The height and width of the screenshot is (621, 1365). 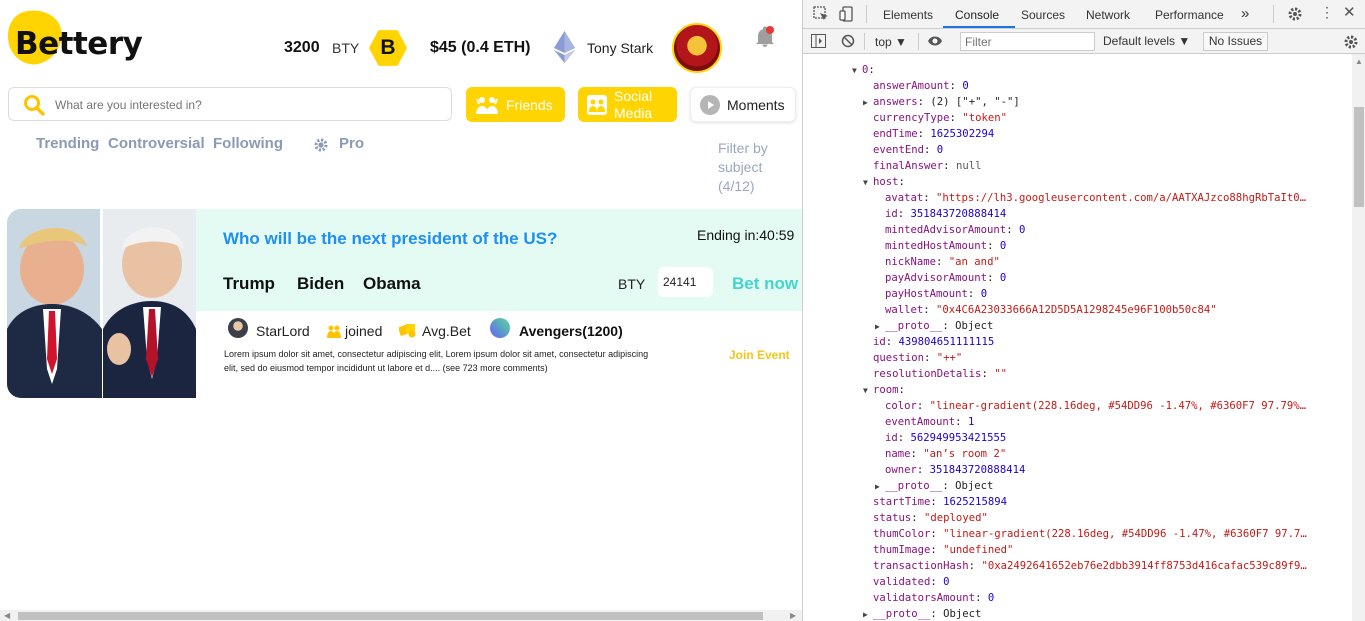 I want to click on console-vertical-scrollbar: ▲, so click(x=1358, y=337).